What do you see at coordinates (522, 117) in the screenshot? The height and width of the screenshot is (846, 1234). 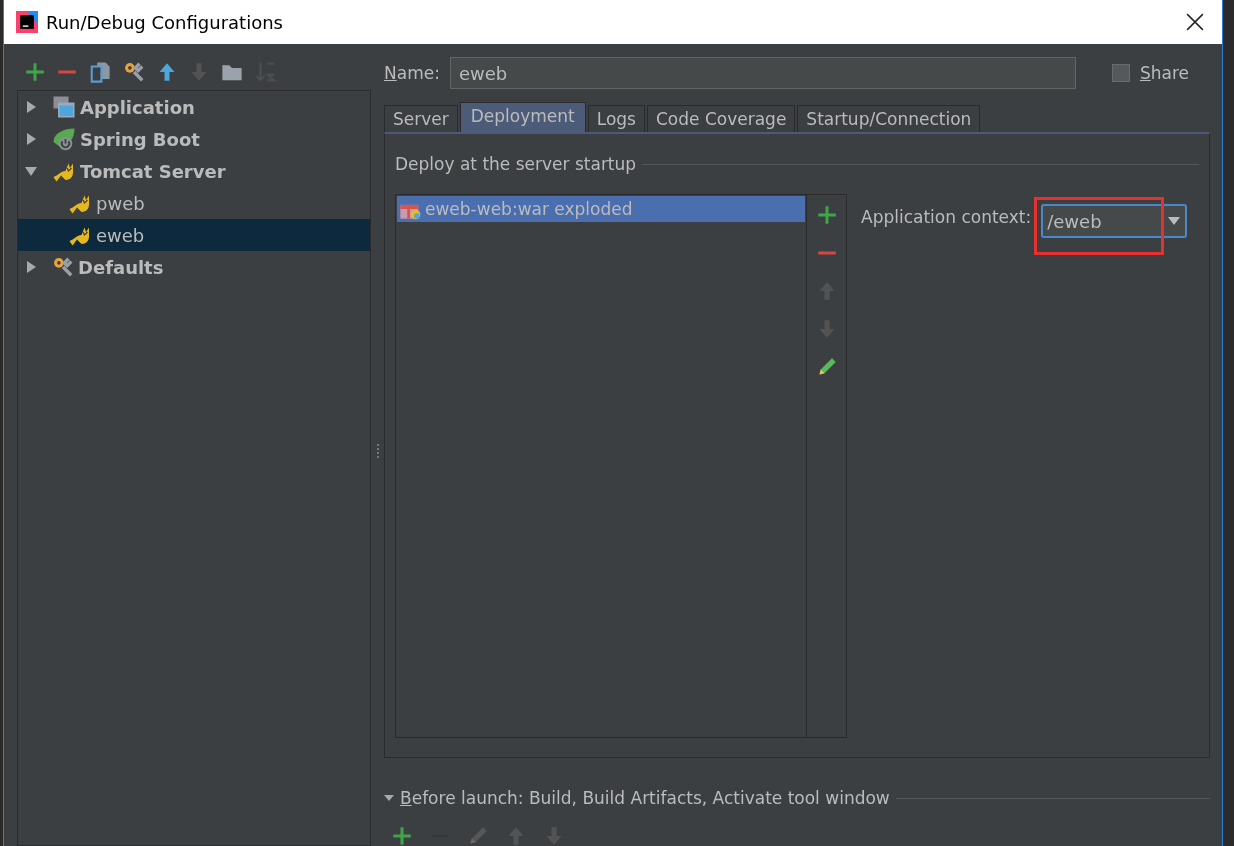 I see `tab: Deployment` at bounding box center [522, 117].